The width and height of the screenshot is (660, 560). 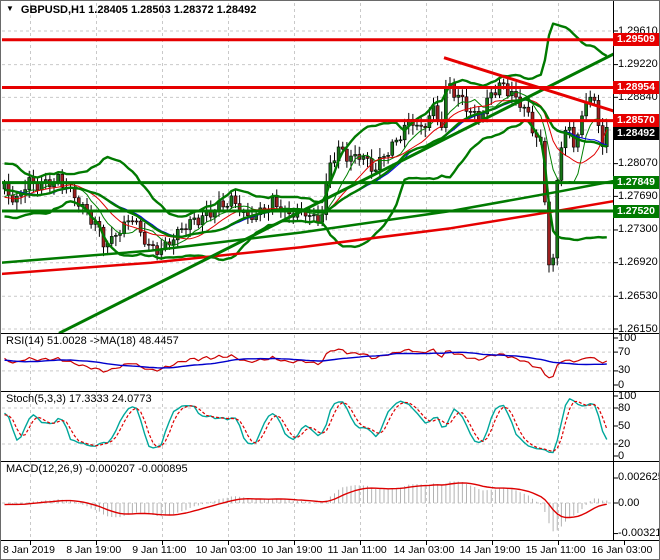 What do you see at coordinates (226, 550) in the screenshot?
I see `time-axis-label: 10 Jan 03:00` at bounding box center [226, 550].